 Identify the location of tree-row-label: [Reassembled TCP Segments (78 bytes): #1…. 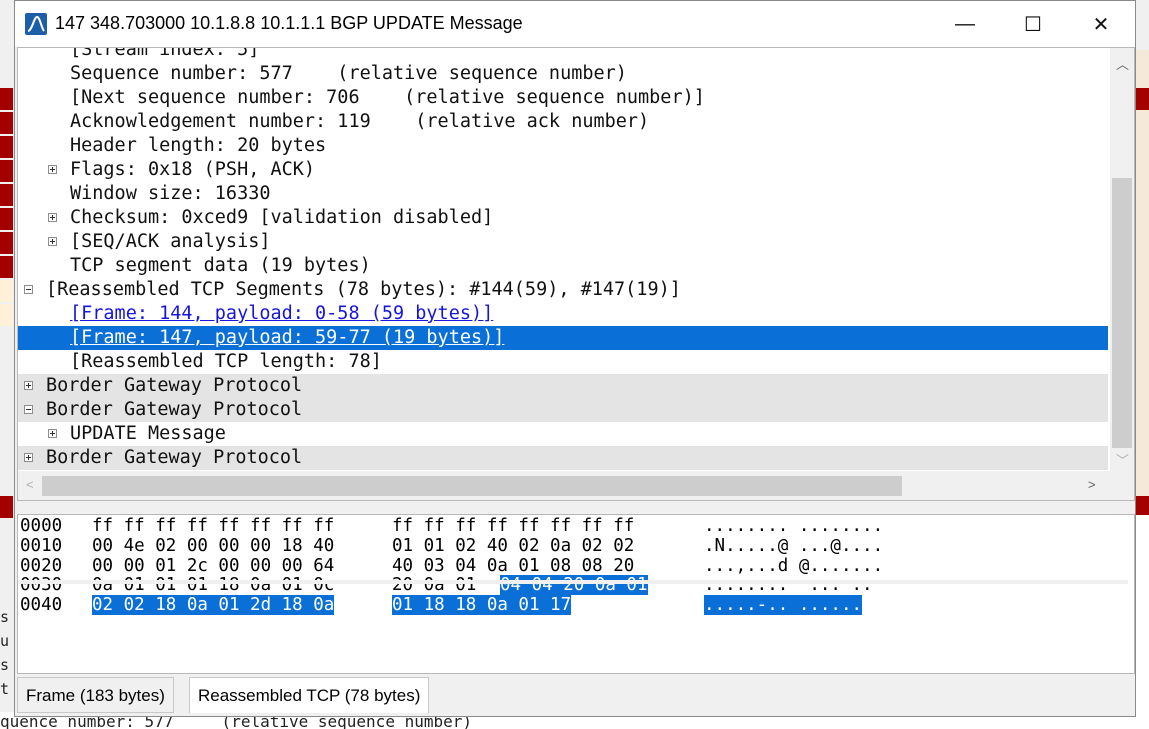
(363, 289).